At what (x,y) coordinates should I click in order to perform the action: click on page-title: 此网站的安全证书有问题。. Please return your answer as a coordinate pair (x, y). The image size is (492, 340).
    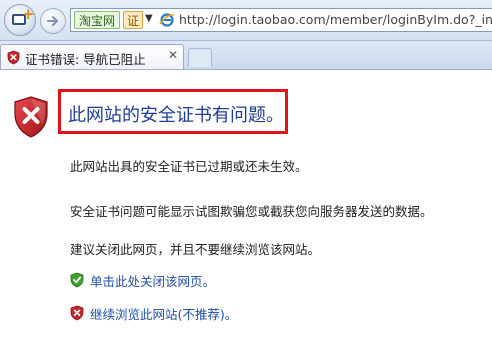
    Looking at the image, I should click on (176, 115).